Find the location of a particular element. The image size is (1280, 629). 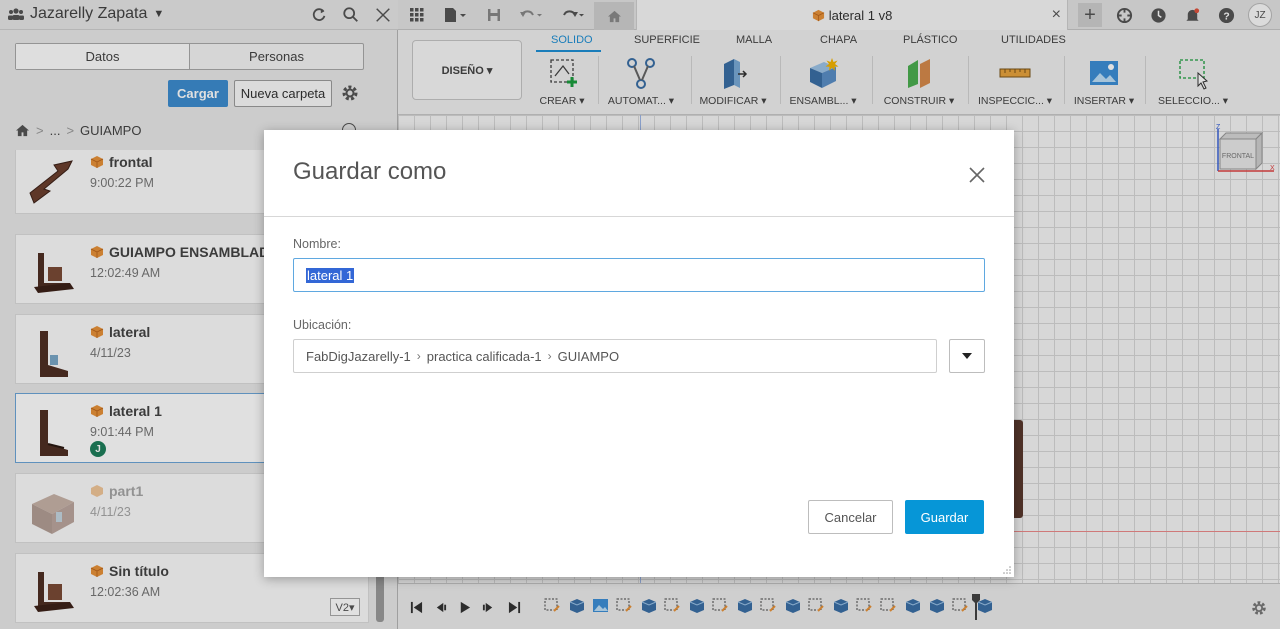

location-label: Ubicación: is located at coordinates (322, 325).